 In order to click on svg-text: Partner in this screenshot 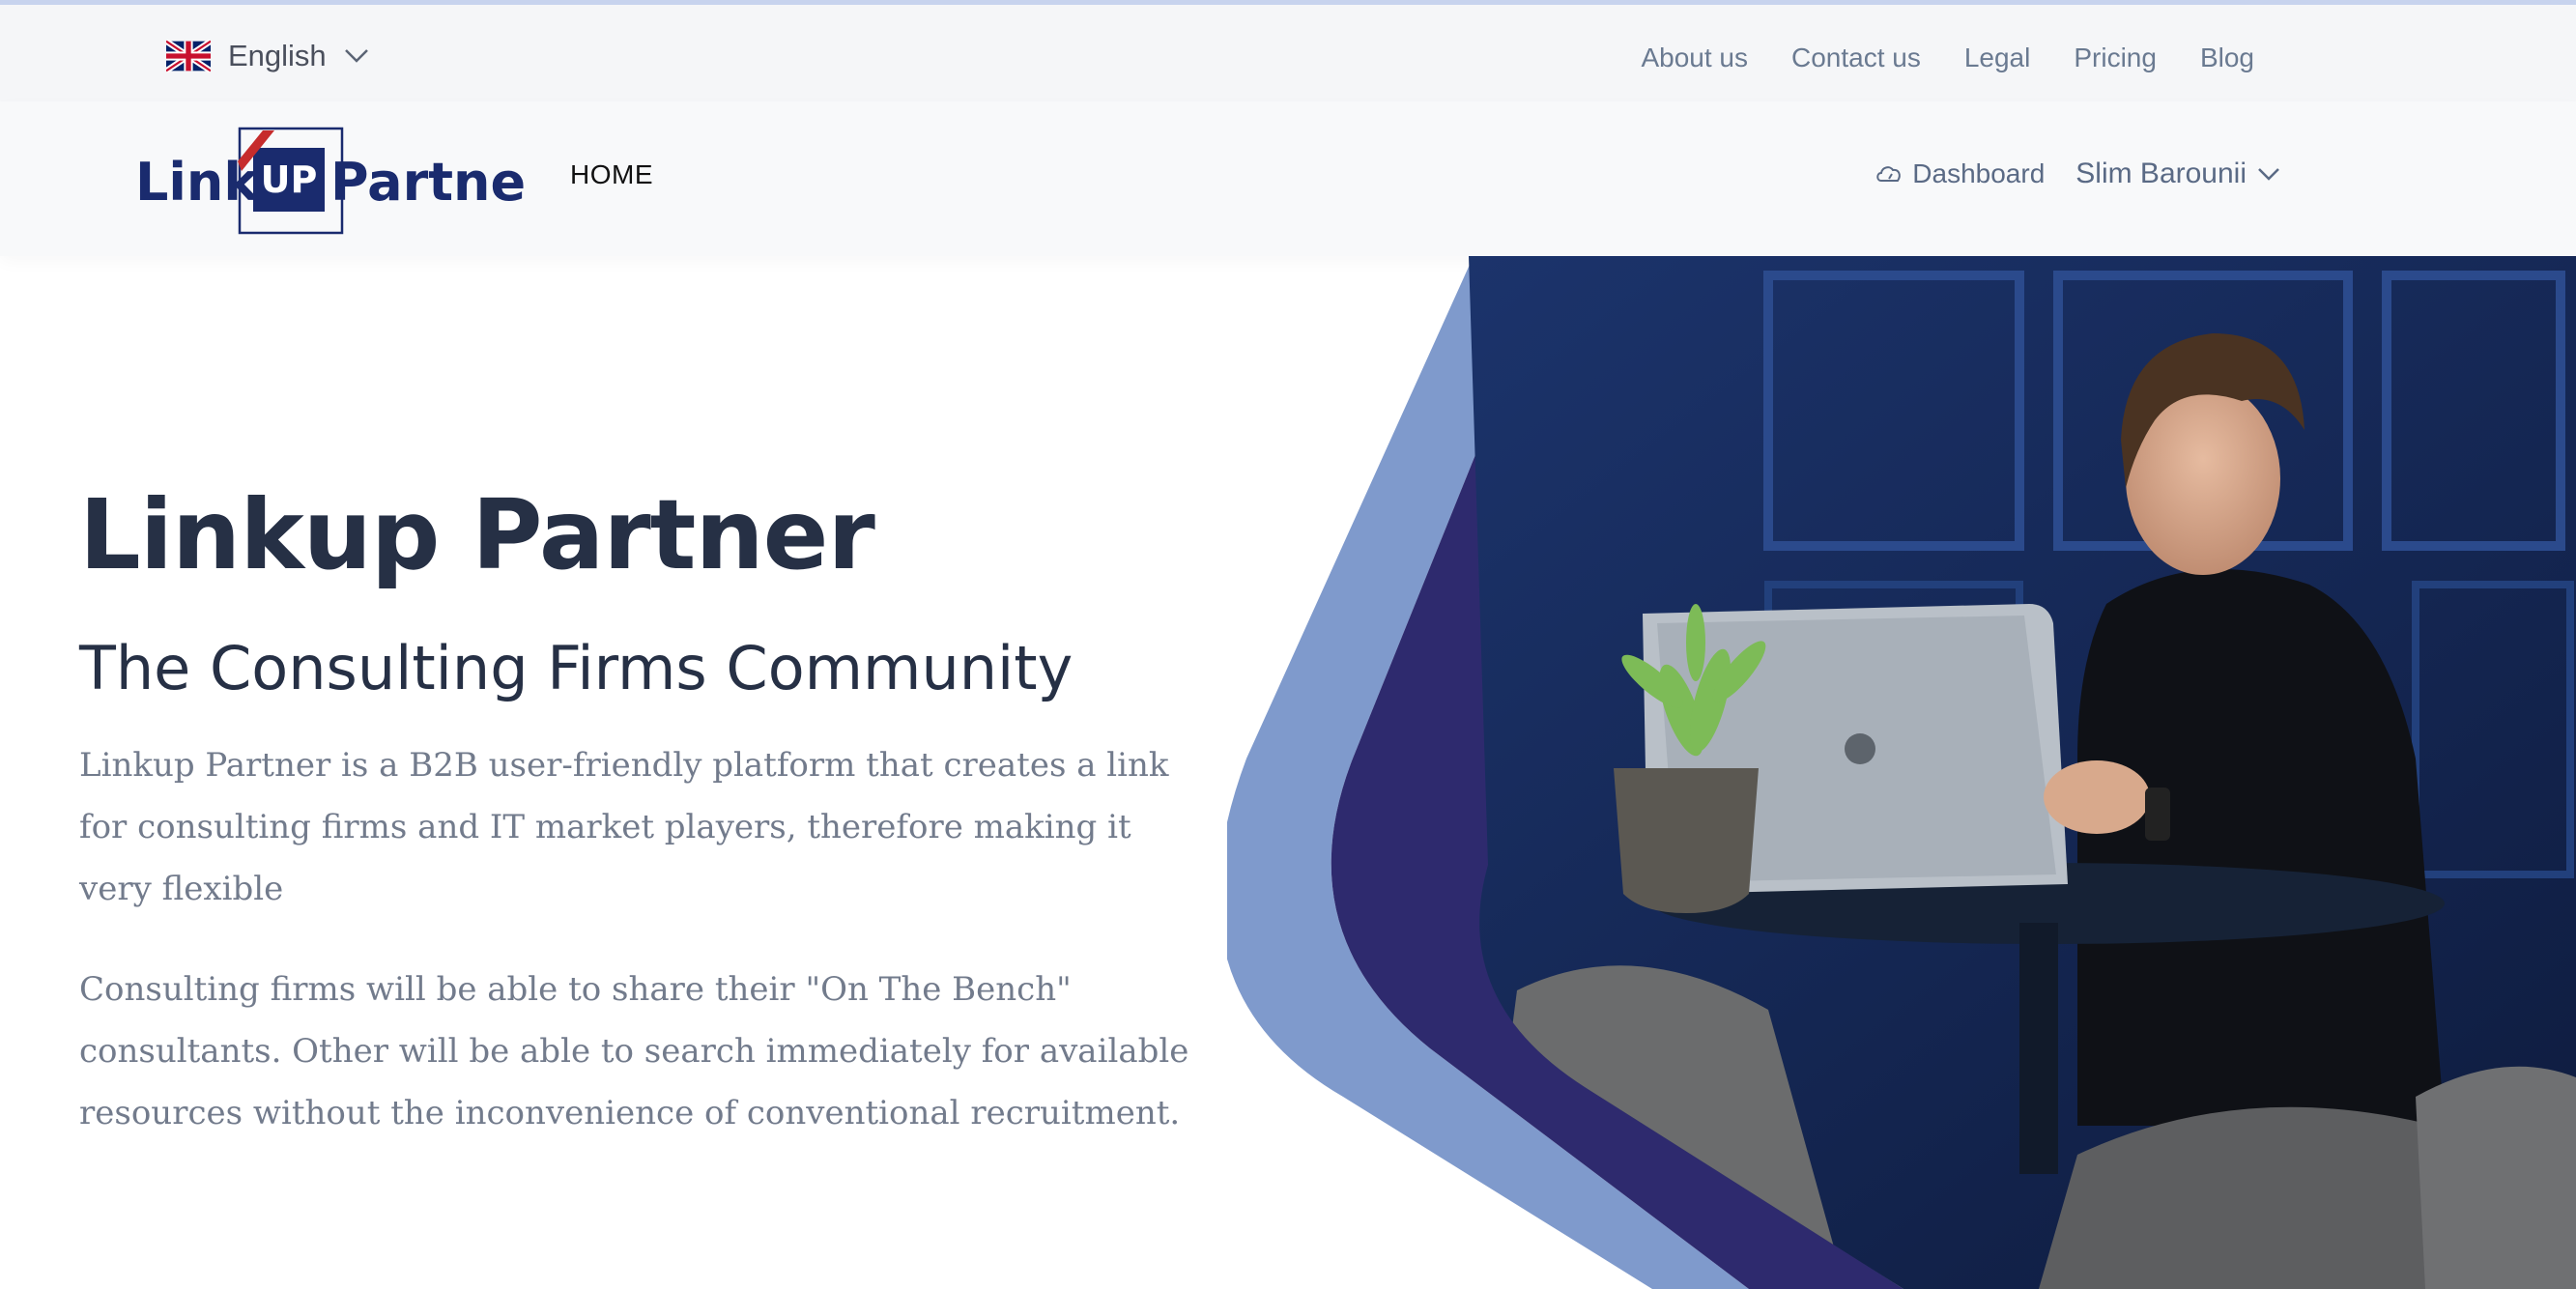, I will do `click(430, 182)`.